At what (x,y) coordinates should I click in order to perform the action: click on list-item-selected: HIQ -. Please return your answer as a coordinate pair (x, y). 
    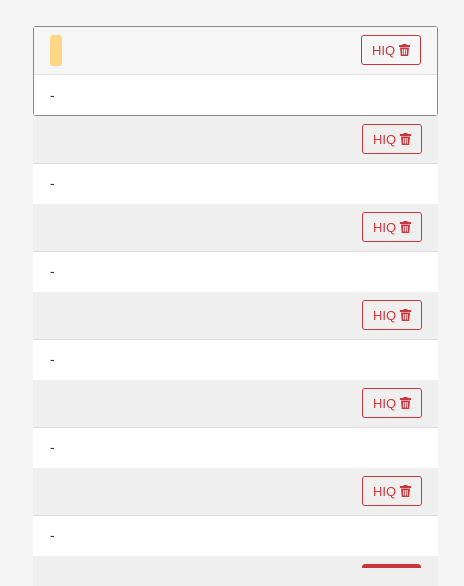
    Looking at the image, I should click on (235, 71).